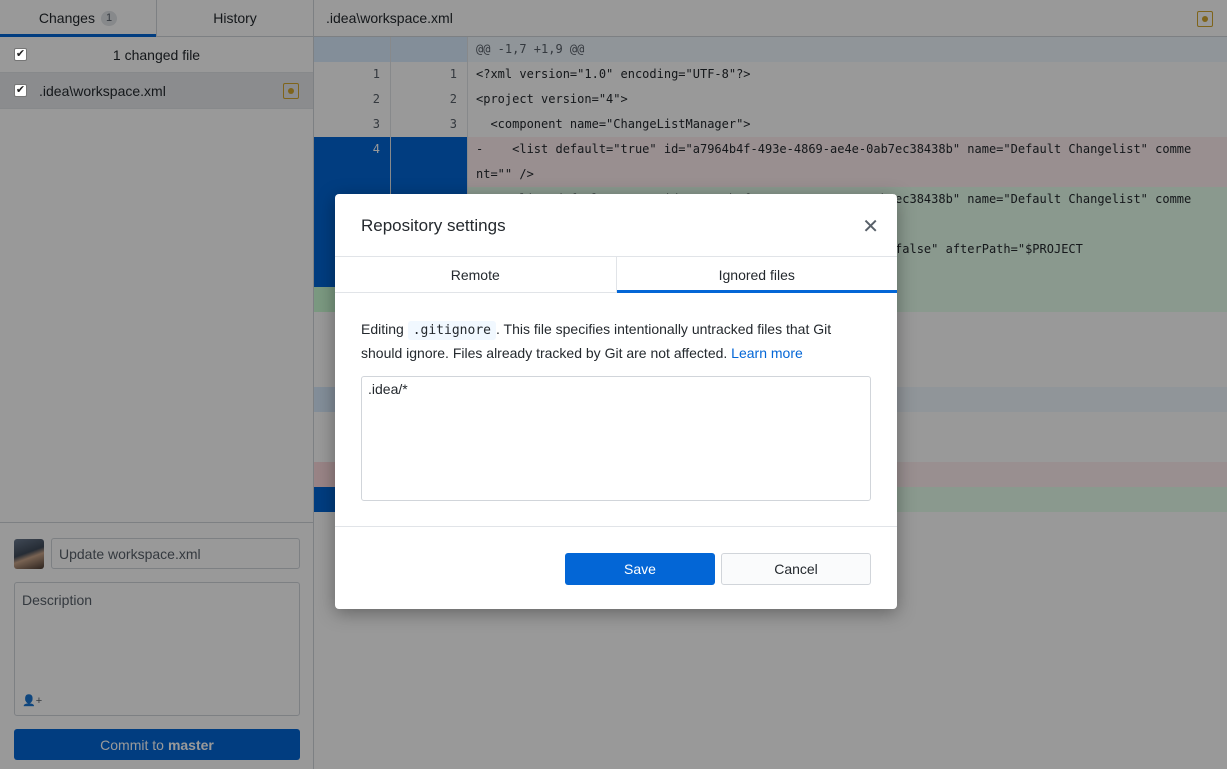  I want to click on gitignore-filename: .gitignore, so click(451, 330).